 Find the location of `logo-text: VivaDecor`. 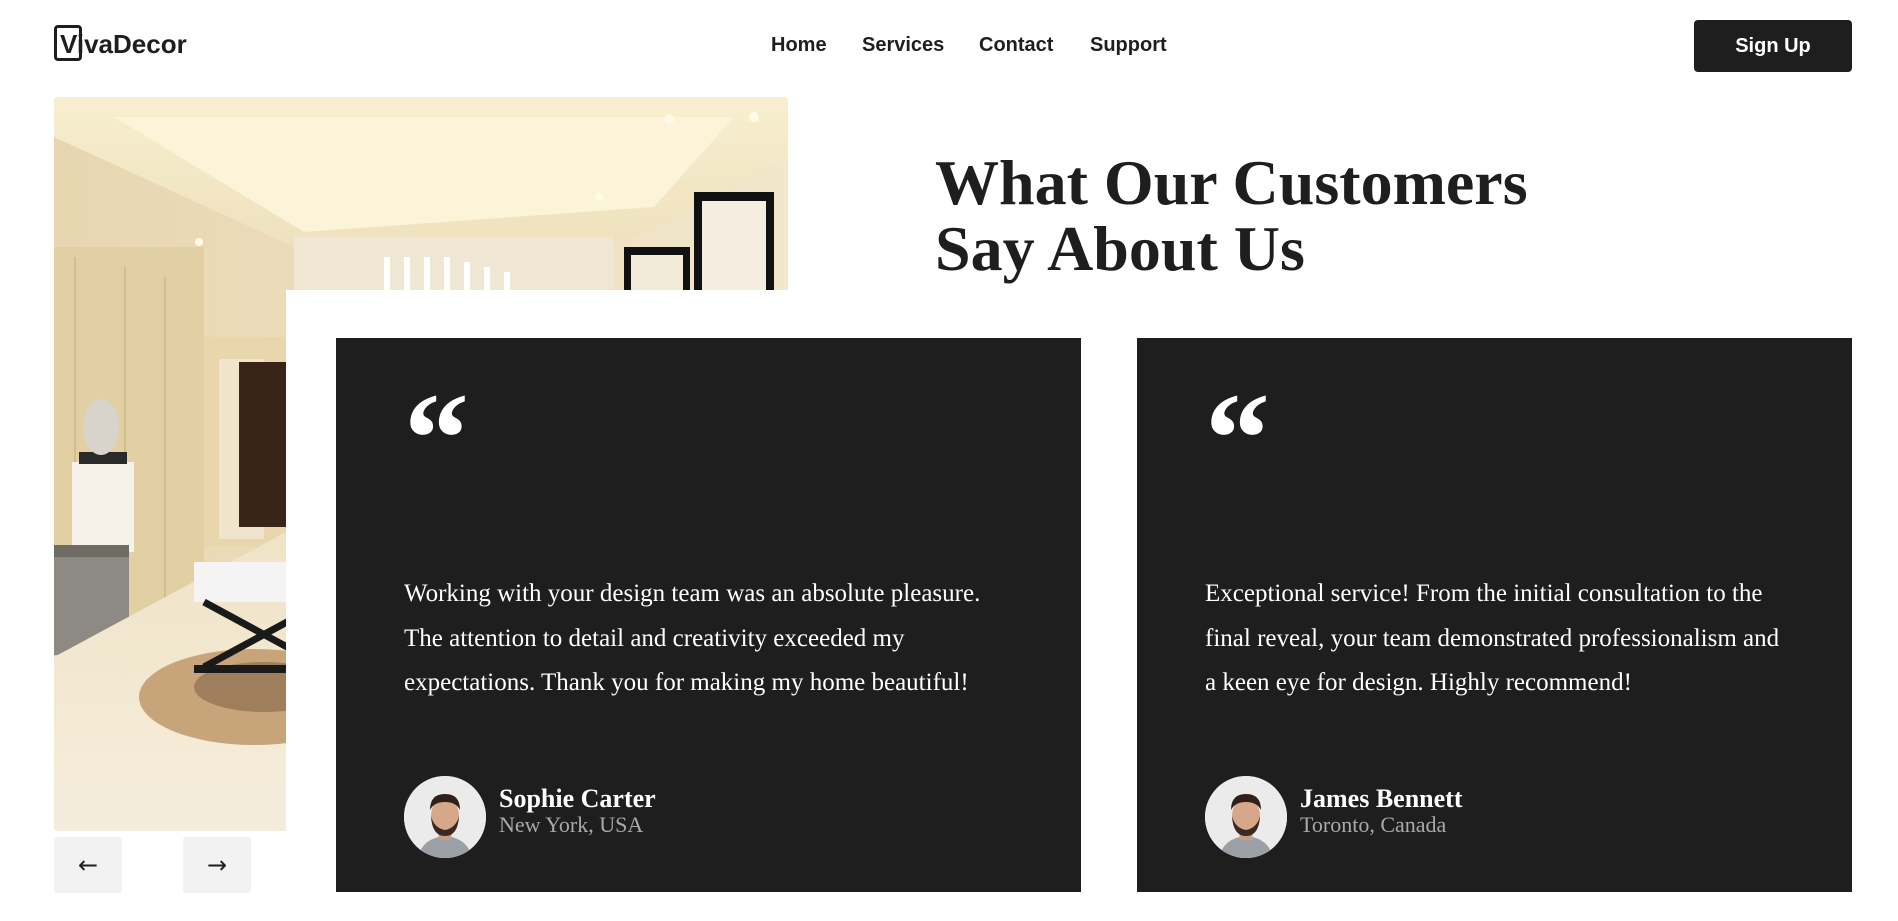

logo-text: VivaDecor is located at coordinates (120, 42).